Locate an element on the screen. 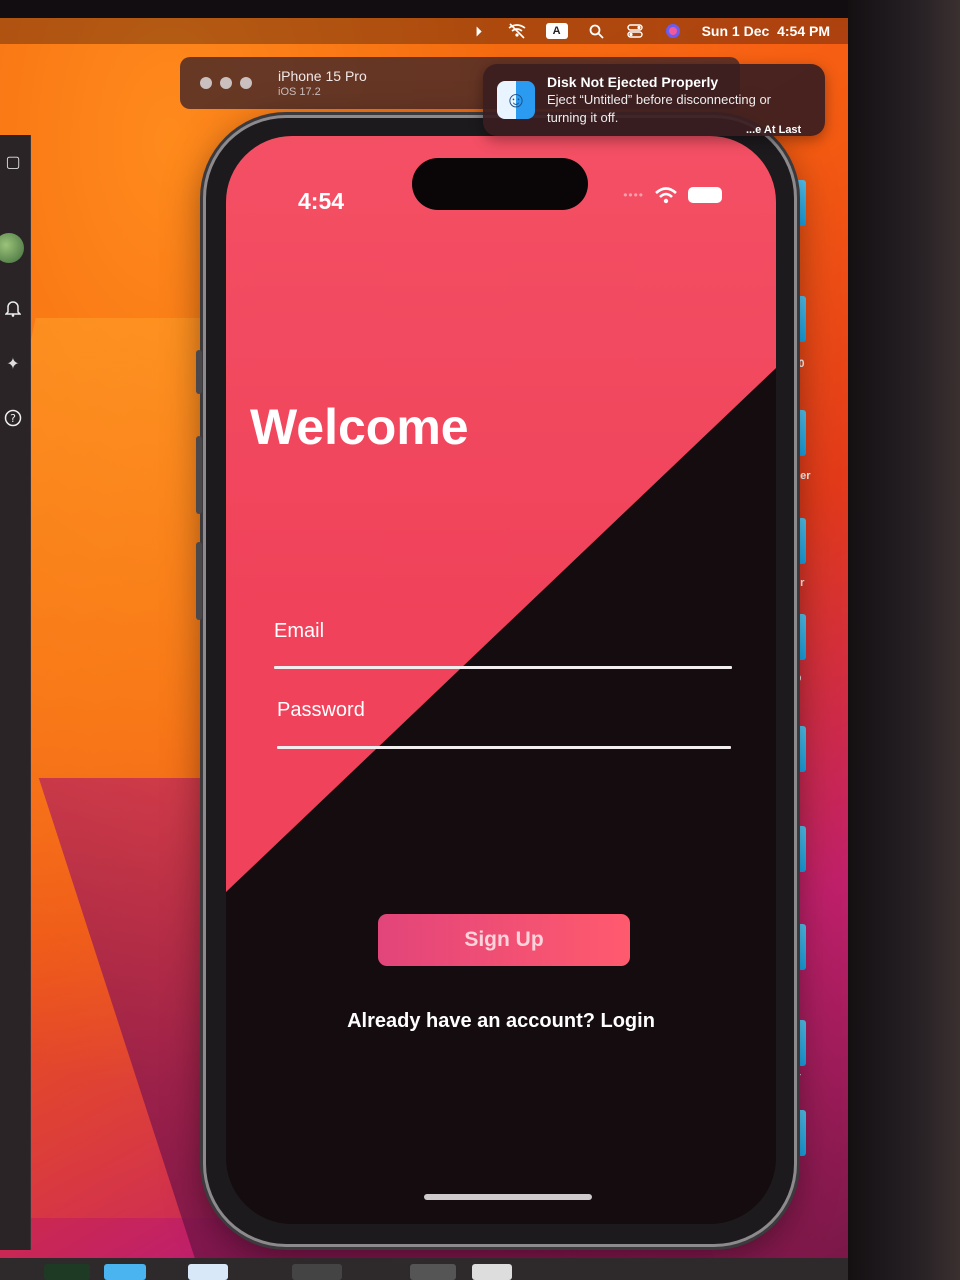 Image resolution: width=960 pixels, height=1280 pixels. monitor-bezel-top is located at coordinates (480, 9).